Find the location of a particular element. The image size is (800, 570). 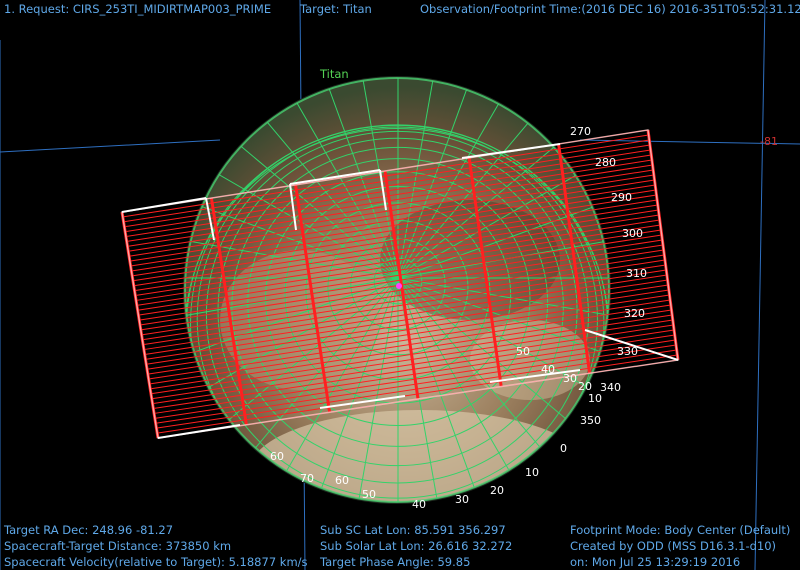

longitude-label: 320 is located at coordinates (634, 313).